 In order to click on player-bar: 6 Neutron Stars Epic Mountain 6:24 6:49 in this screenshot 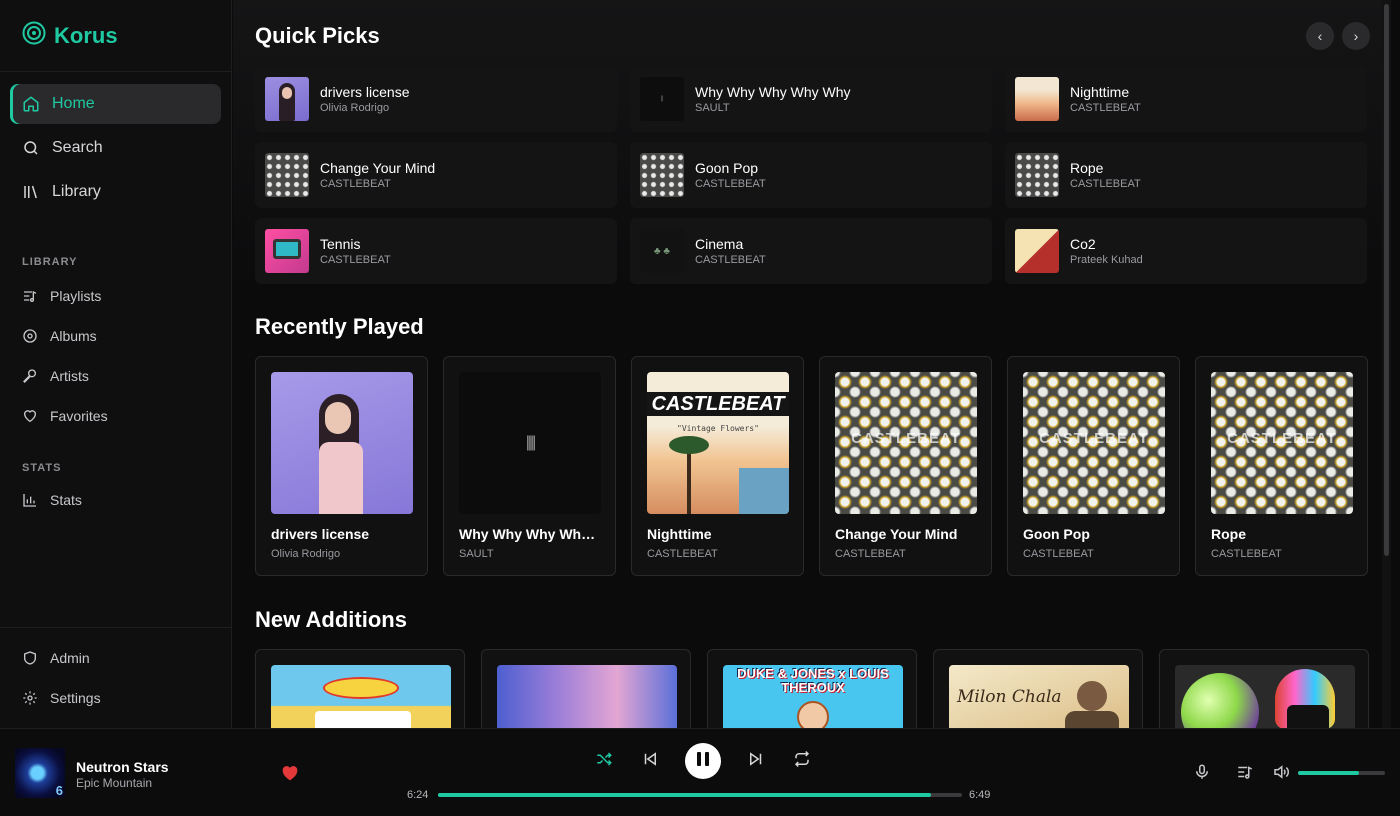, I will do `click(700, 772)`.